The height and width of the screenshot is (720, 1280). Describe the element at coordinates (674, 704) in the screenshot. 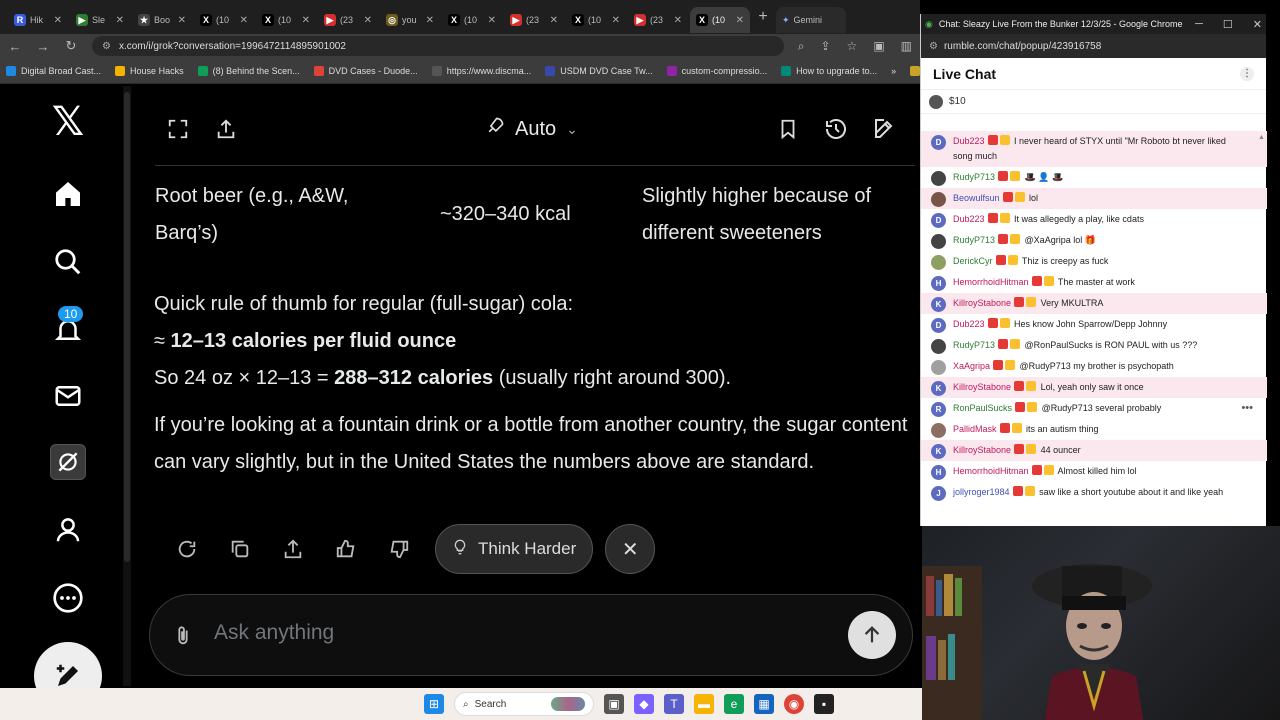

I see `teams-icon: T` at that location.